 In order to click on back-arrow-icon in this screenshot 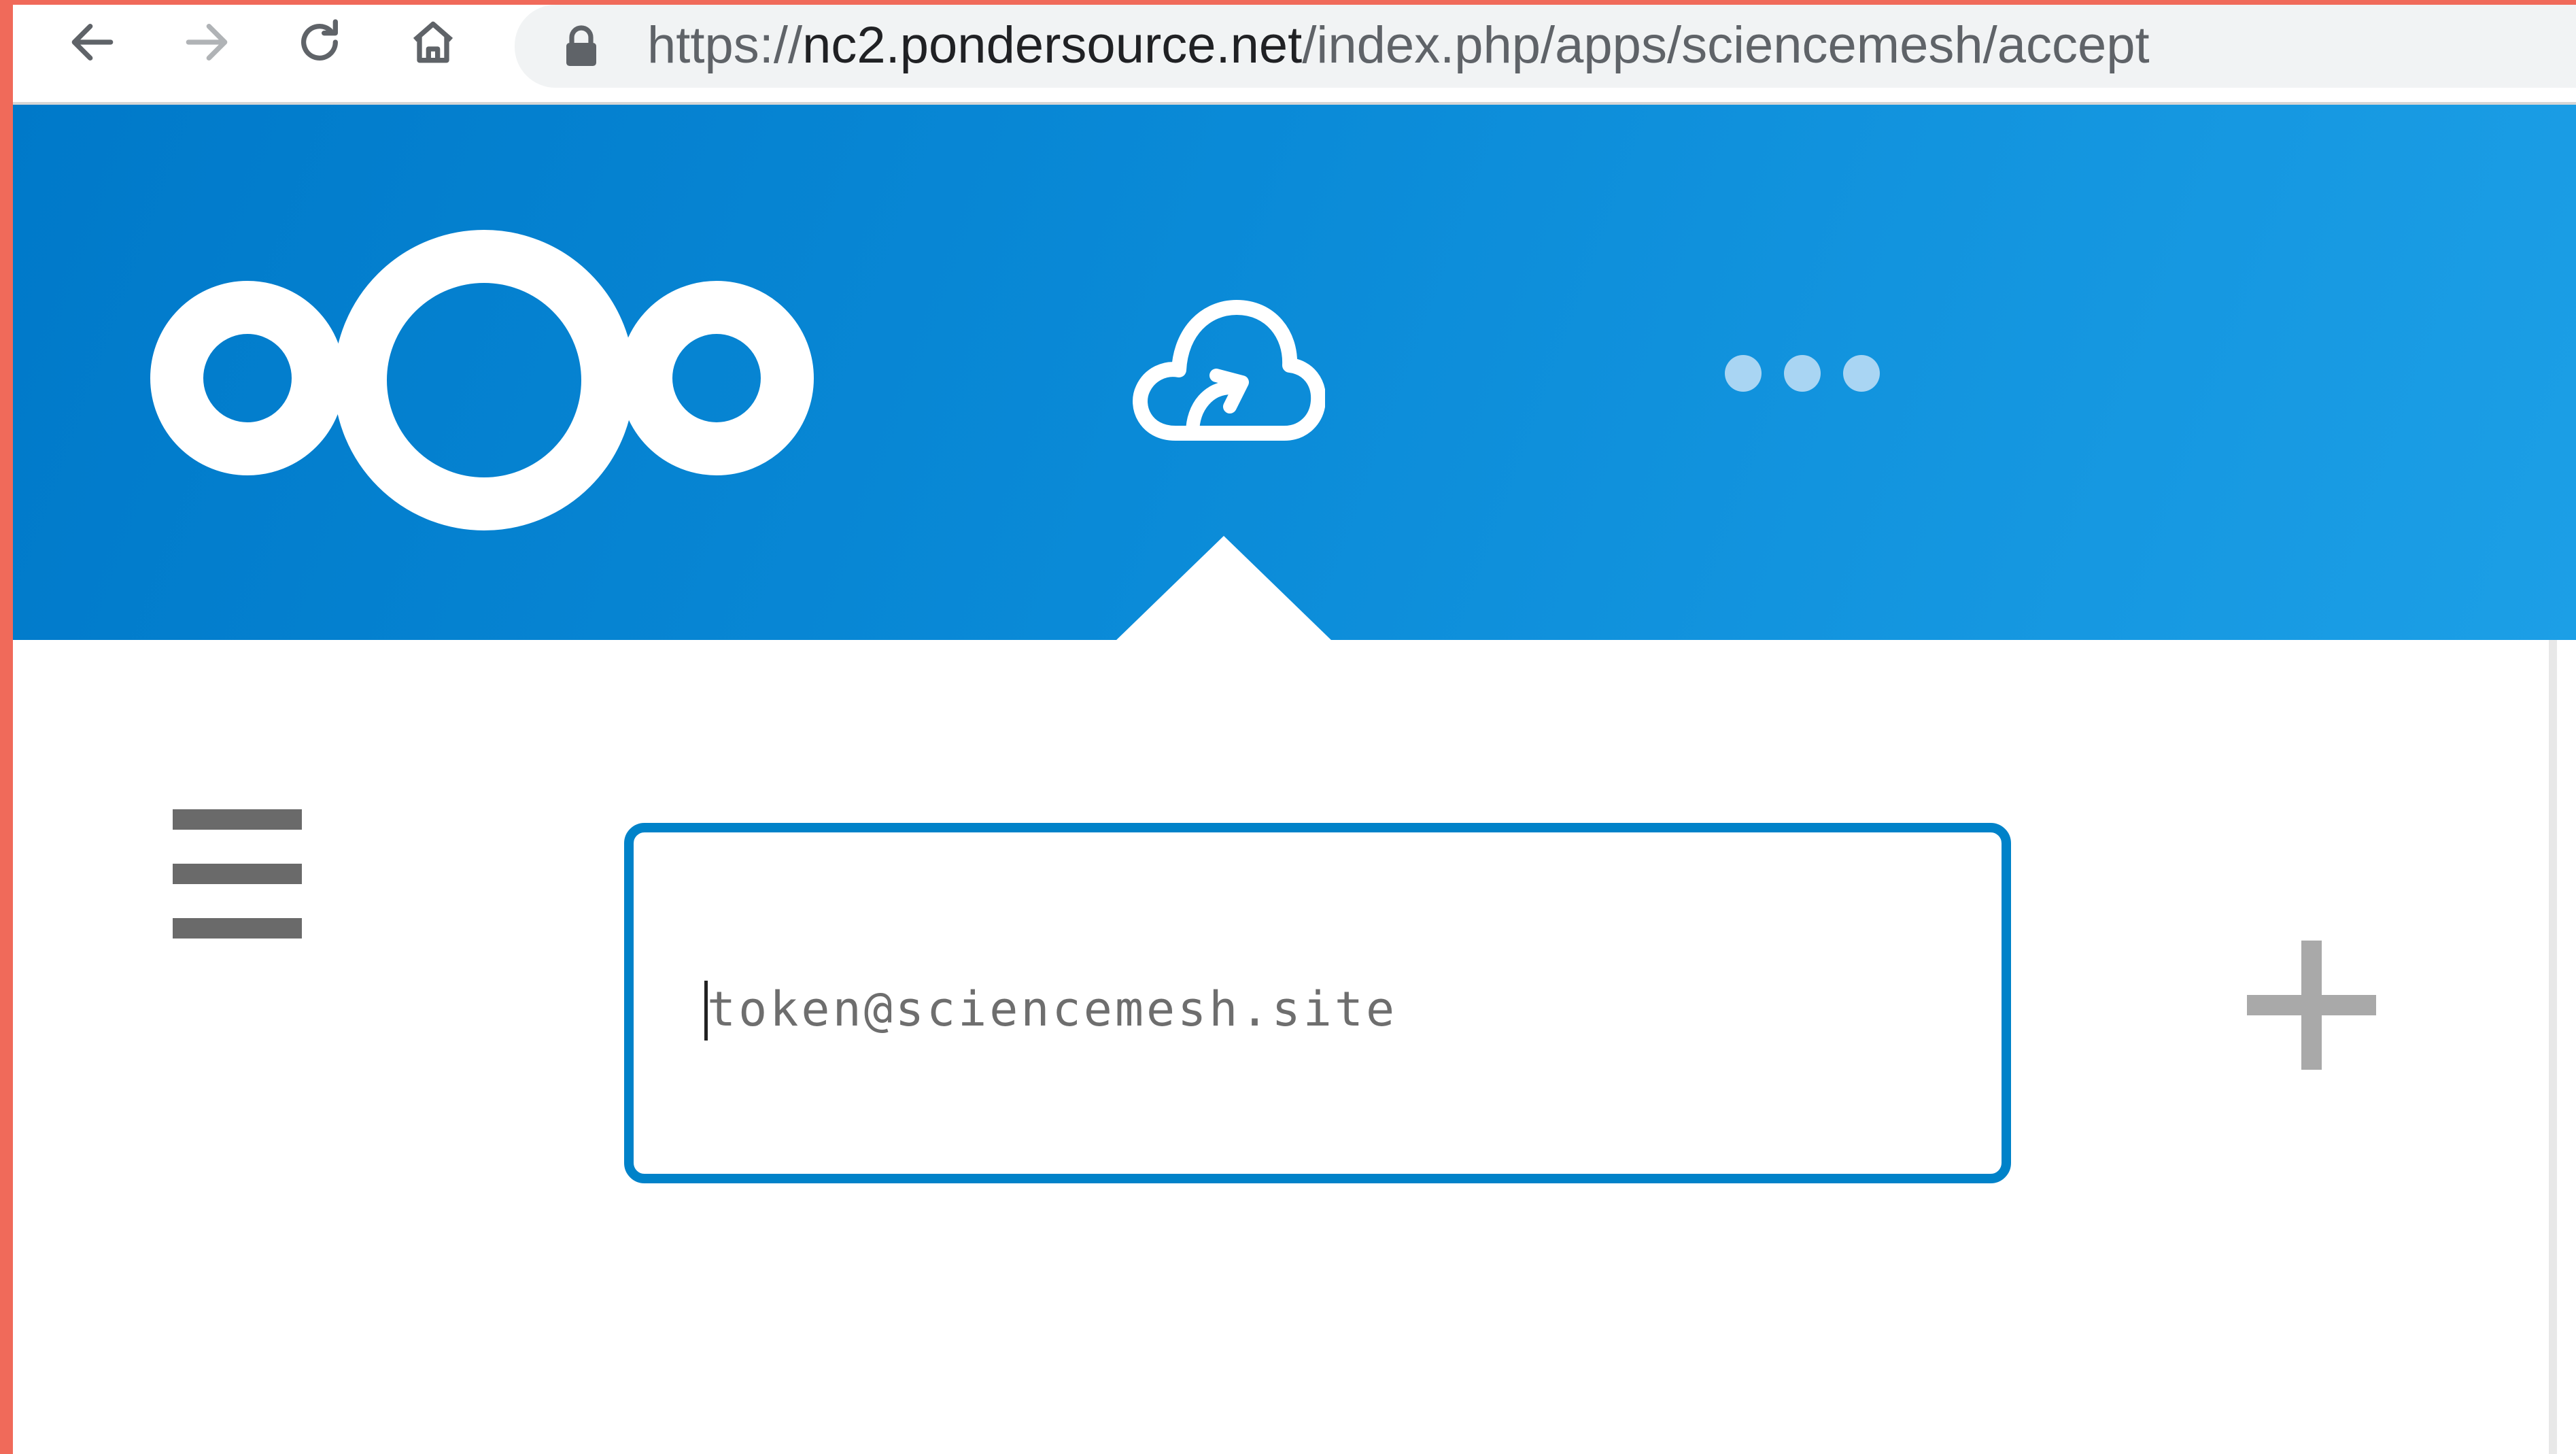, I will do `click(92, 42)`.